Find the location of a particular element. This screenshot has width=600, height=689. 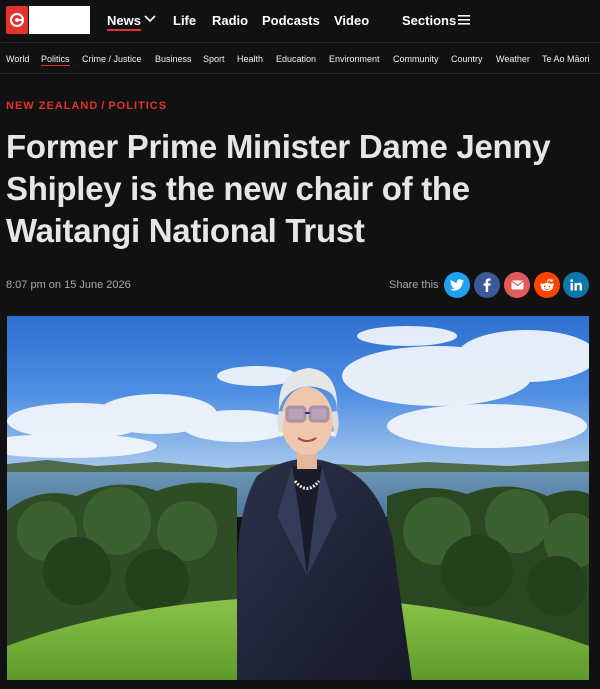

nav-life: Life is located at coordinates (184, 20).